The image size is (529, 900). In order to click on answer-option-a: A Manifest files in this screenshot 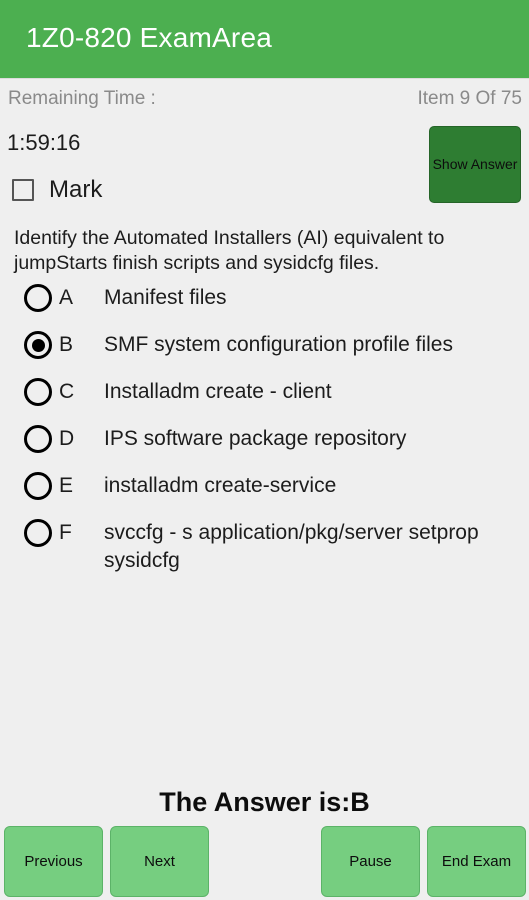, I will do `click(264, 301)`.